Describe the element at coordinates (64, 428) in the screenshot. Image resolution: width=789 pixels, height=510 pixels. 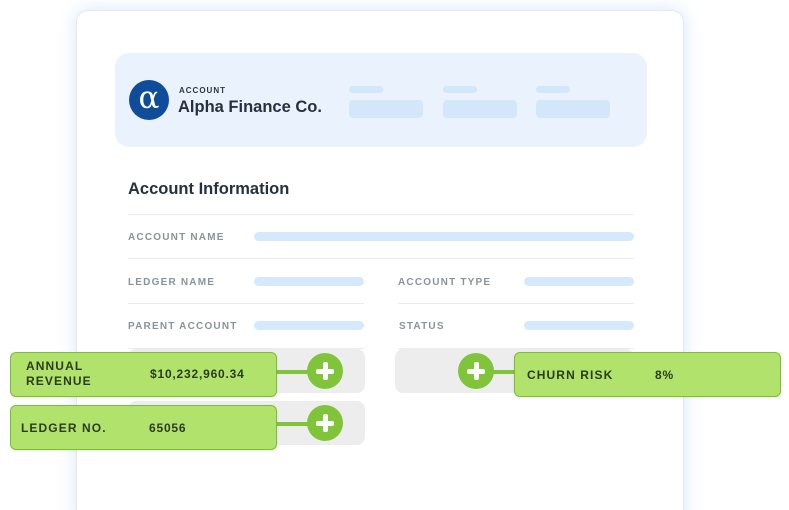
I see `tag-label-ledger-no: LEDGER NO.` at that location.